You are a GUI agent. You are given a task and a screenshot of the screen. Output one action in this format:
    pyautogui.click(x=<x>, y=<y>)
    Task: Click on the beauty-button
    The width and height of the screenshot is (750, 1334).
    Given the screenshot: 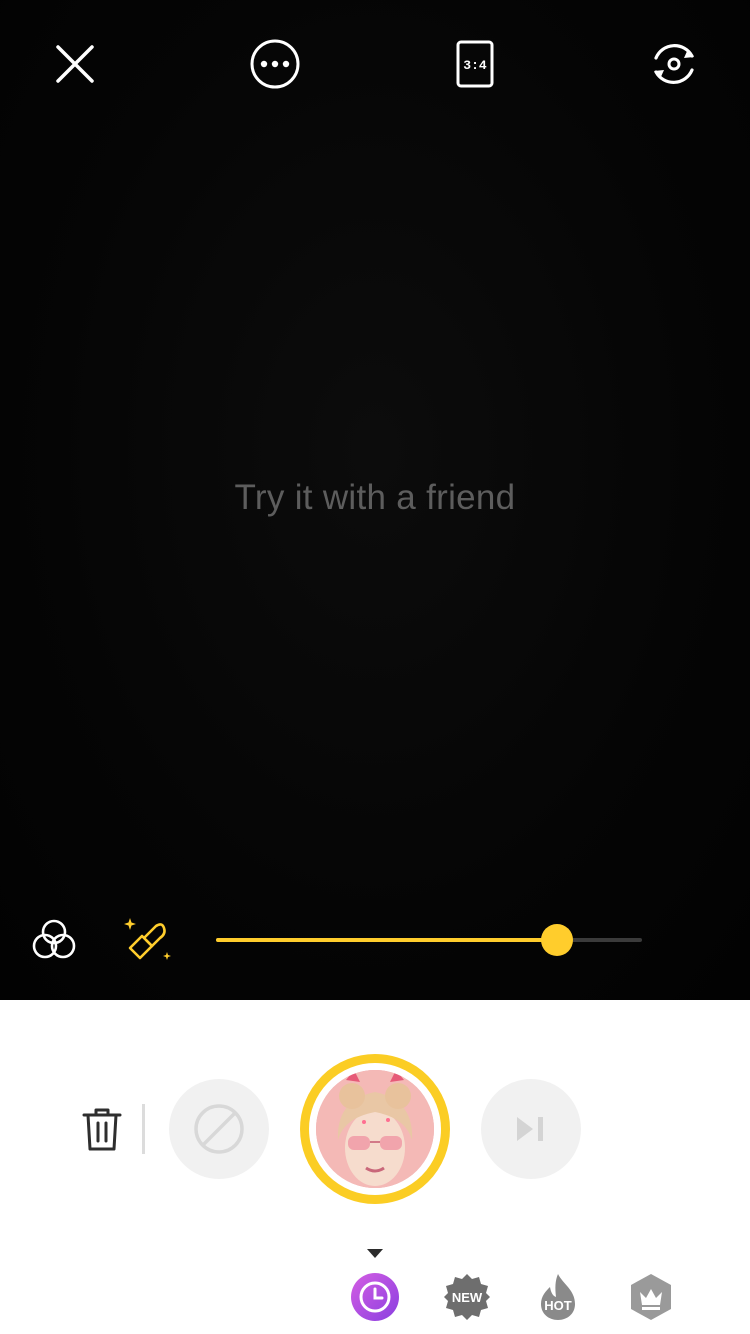 What is the action you would take?
    pyautogui.click(x=148, y=940)
    